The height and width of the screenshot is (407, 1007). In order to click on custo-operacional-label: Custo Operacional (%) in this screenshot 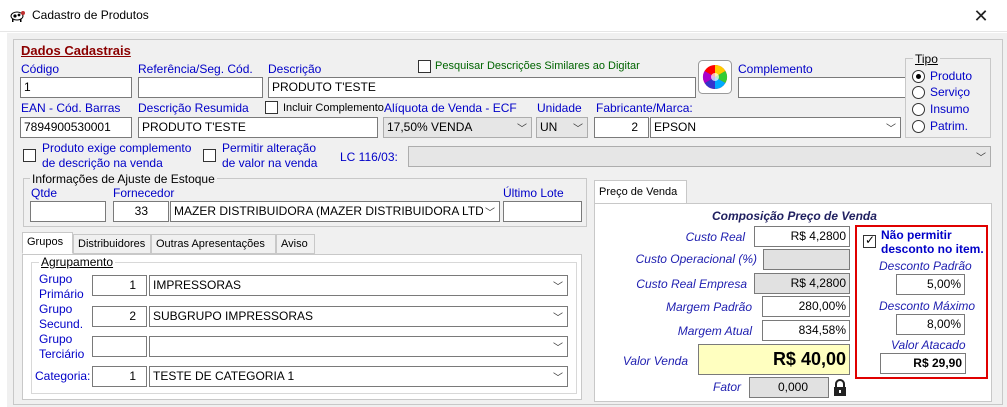, I will do `click(696, 259)`.